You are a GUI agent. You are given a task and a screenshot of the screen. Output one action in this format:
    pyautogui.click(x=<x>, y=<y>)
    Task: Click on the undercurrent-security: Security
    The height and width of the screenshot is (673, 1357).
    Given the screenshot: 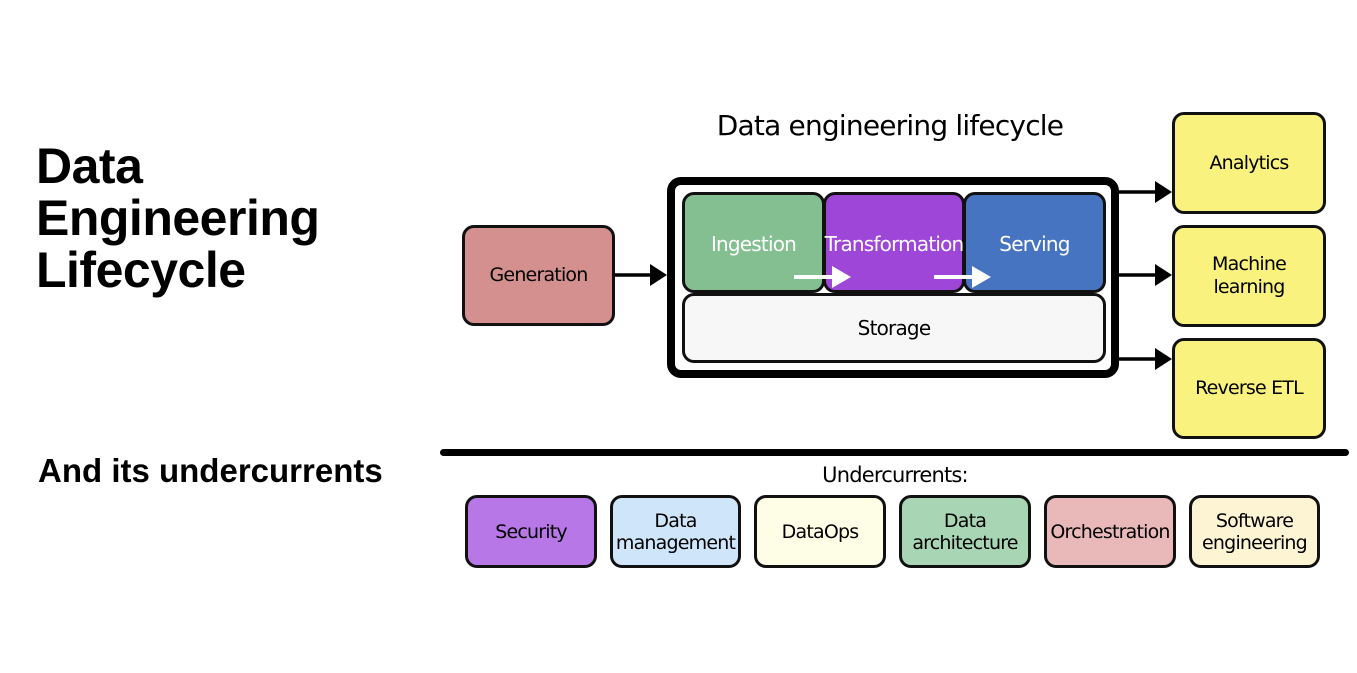 What is the action you would take?
    pyautogui.click(x=531, y=531)
    